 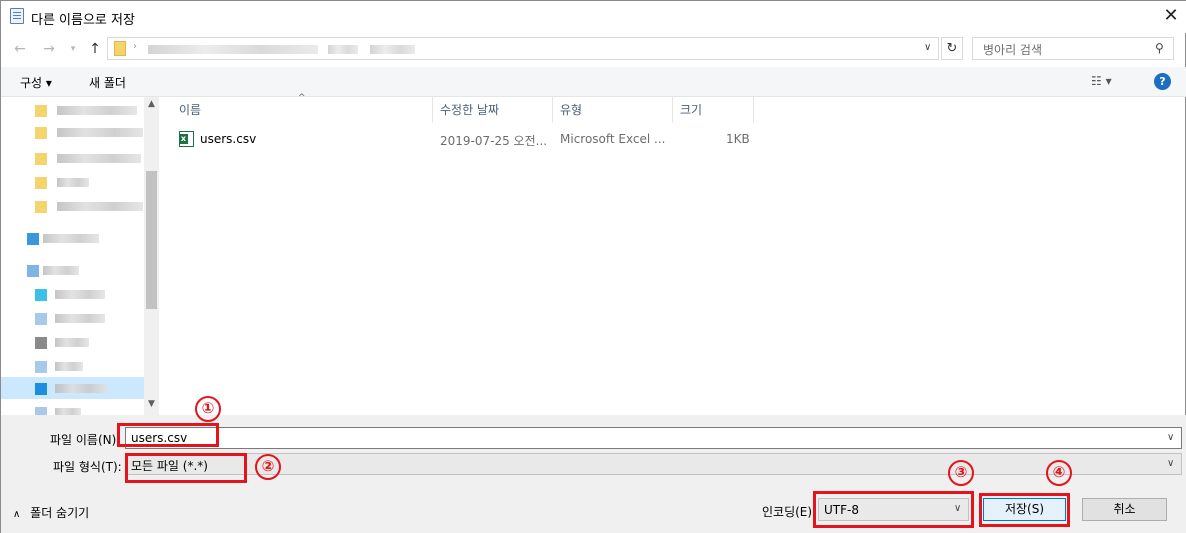 What do you see at coordinates (789, 512) in the screenshot?
I see `encoding-label: 인코딩(E):` at bounding box center [789, 512].